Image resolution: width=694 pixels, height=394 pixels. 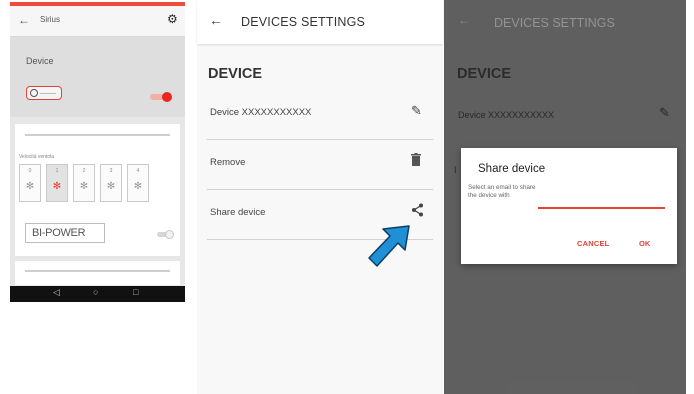 I want to click on fan-speed-option-4: 4 ✻, so click(x=138, y=183).